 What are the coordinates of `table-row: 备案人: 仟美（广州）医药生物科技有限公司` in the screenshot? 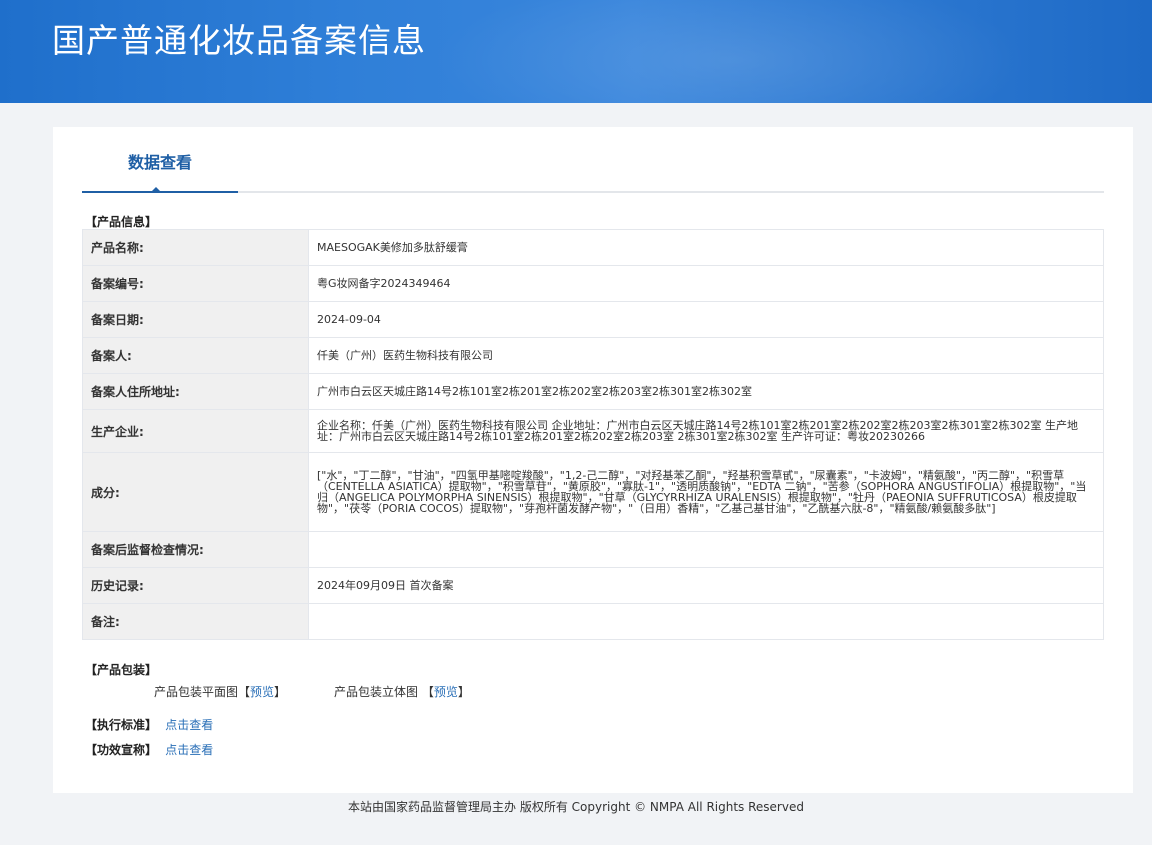 It's located at (593, 355).